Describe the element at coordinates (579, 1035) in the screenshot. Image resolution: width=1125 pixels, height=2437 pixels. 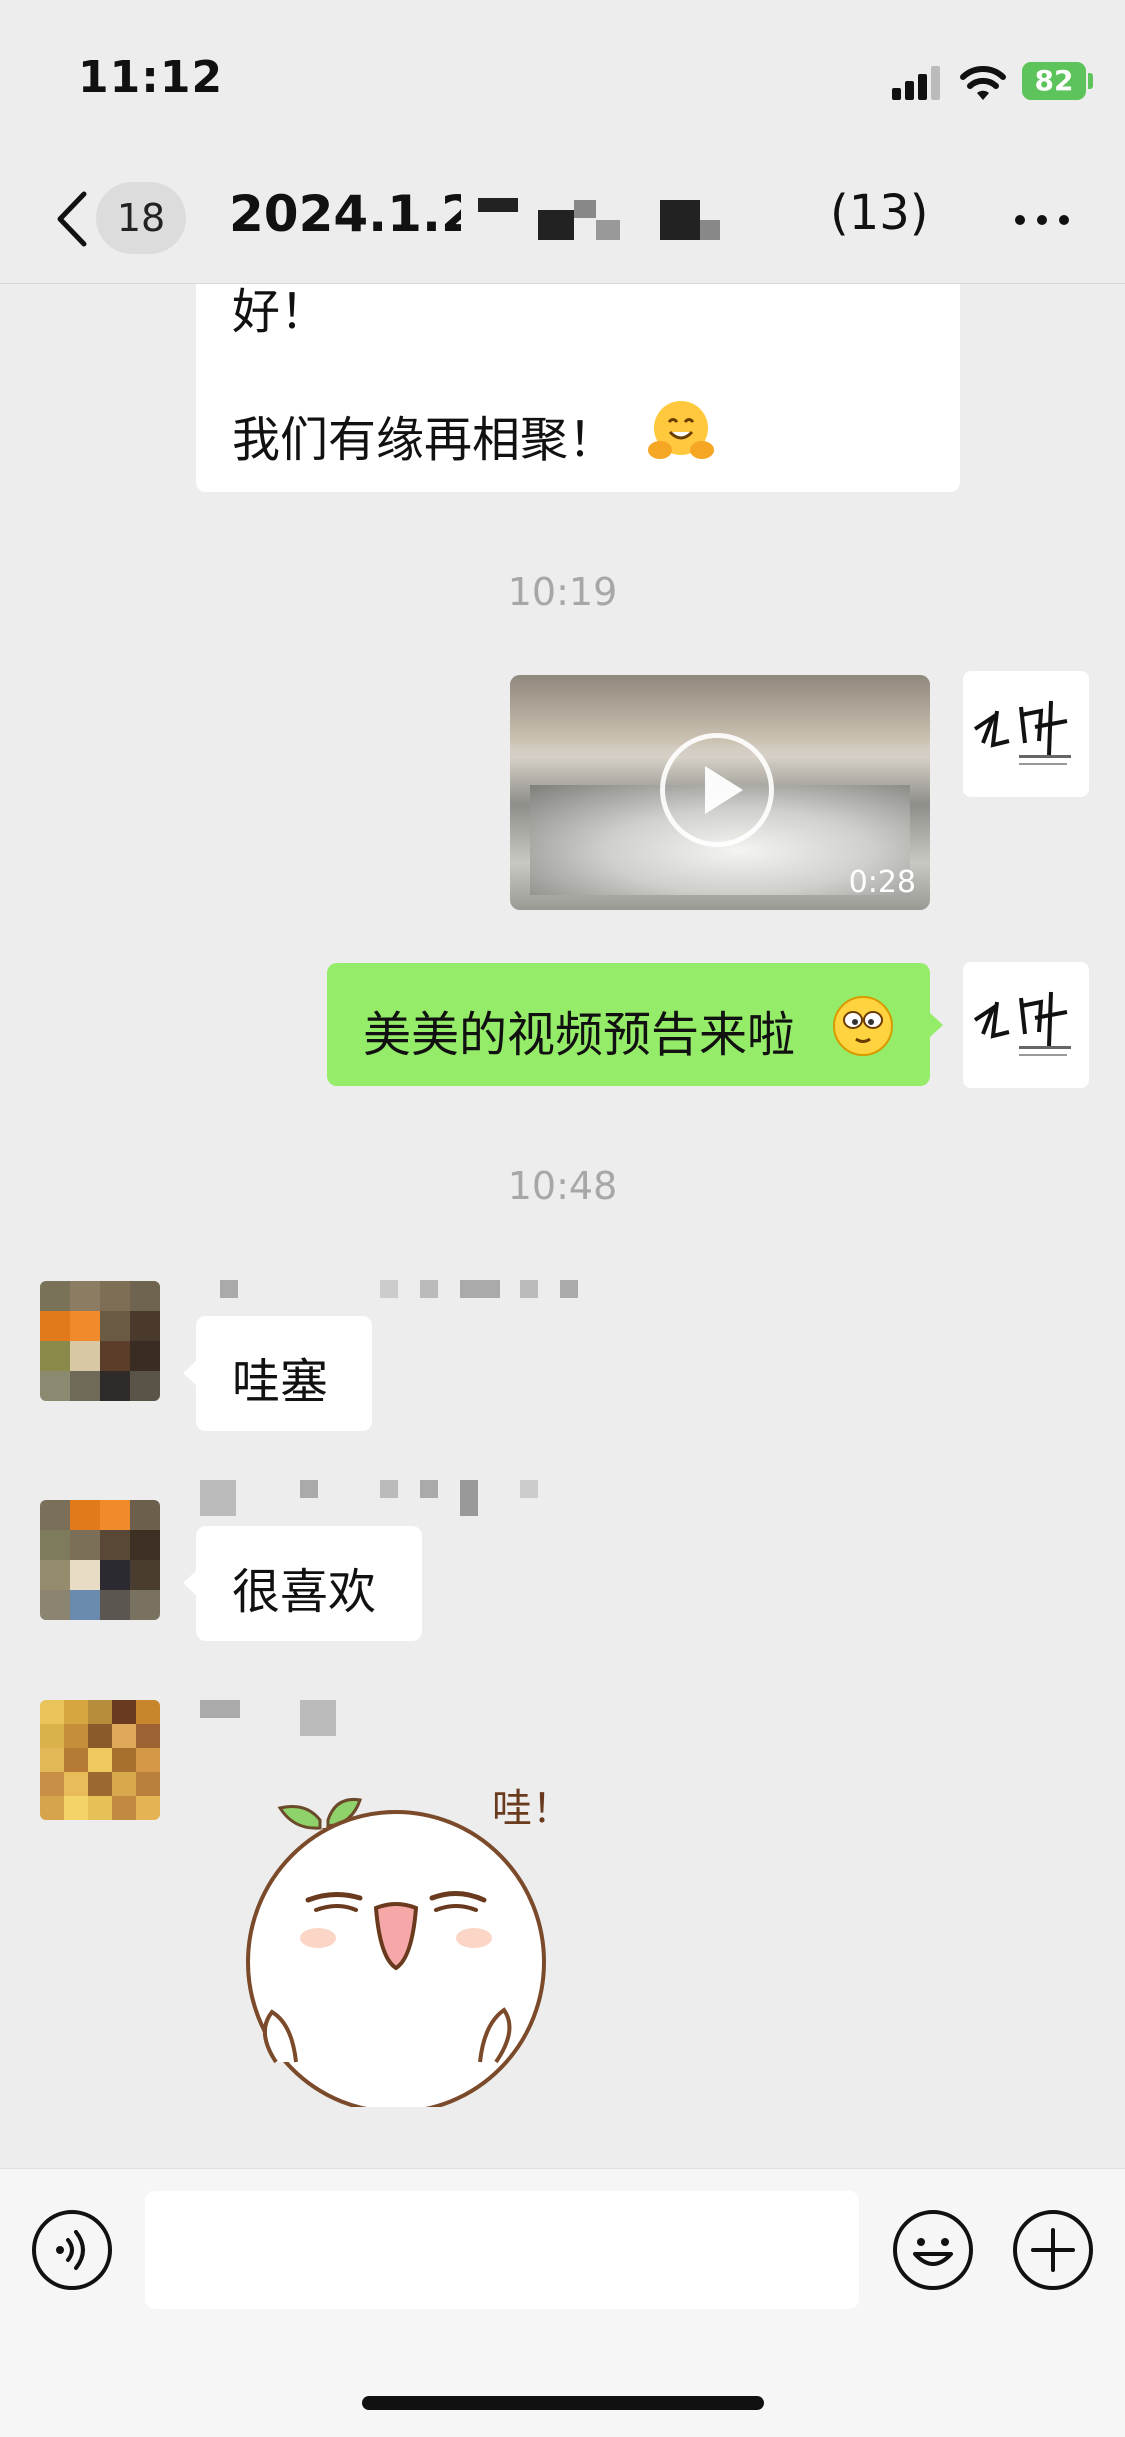
I see `sent-message-text: 美美的视频预告来啦` at that location.